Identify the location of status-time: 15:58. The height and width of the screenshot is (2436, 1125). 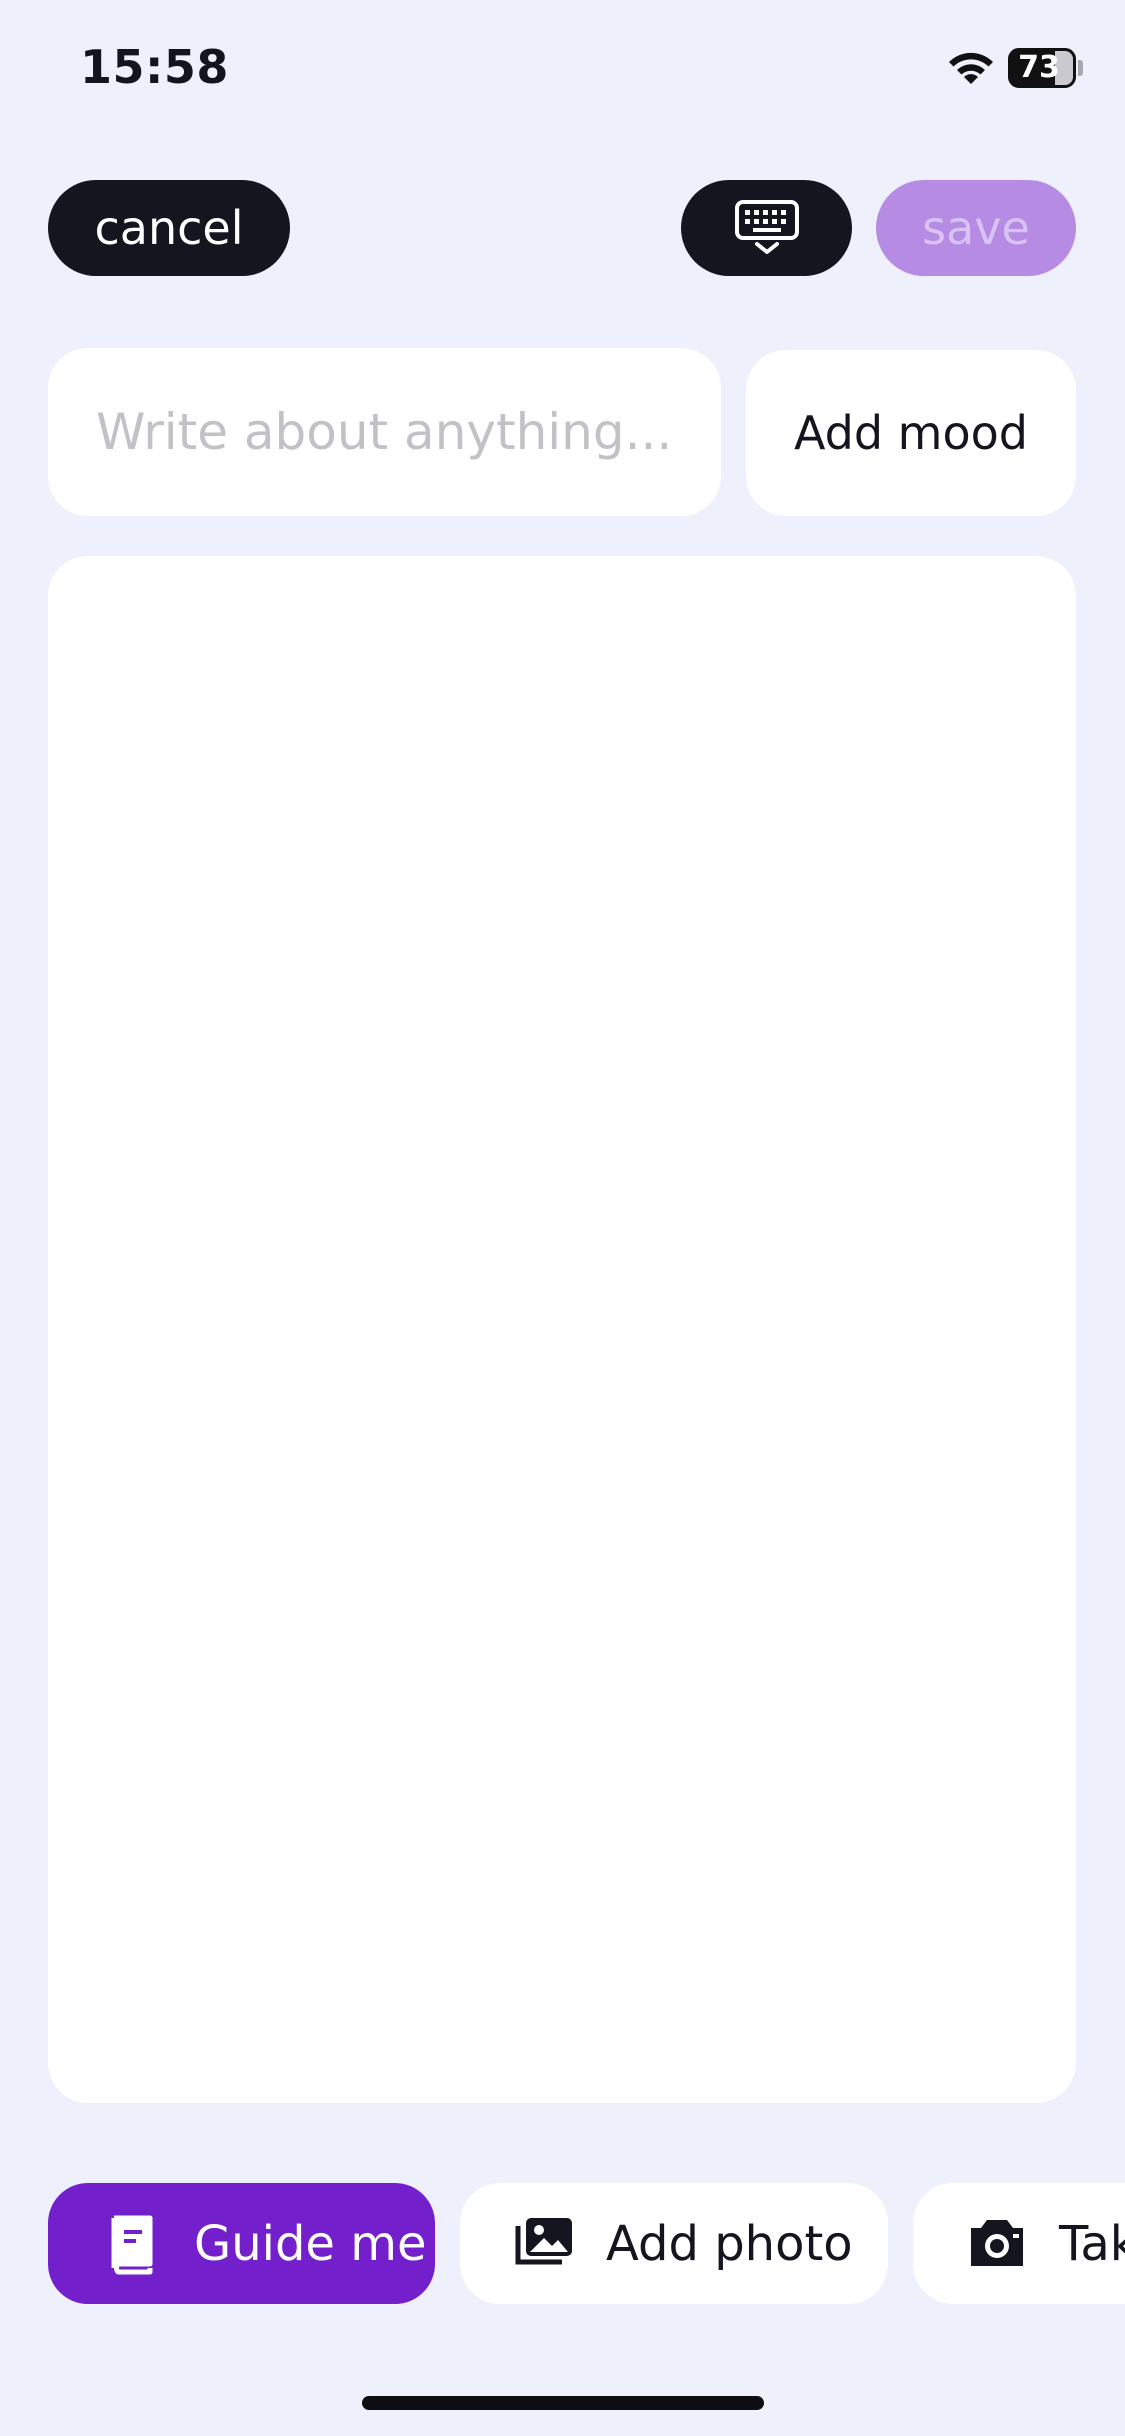
(154, 67).